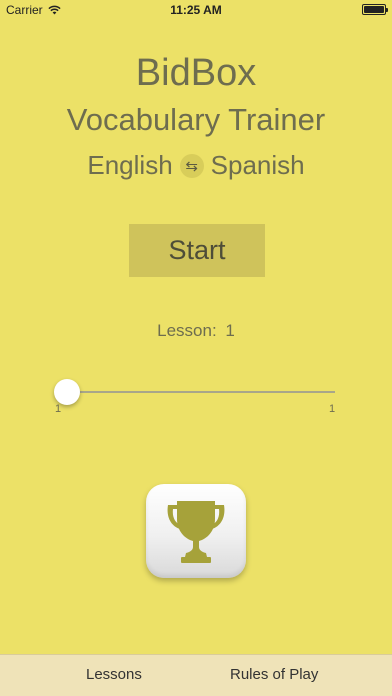  What do you see at coordinates (230, 330) in the screenshot?
I see `lesson-value: 1` at bounding box center [230, 330].